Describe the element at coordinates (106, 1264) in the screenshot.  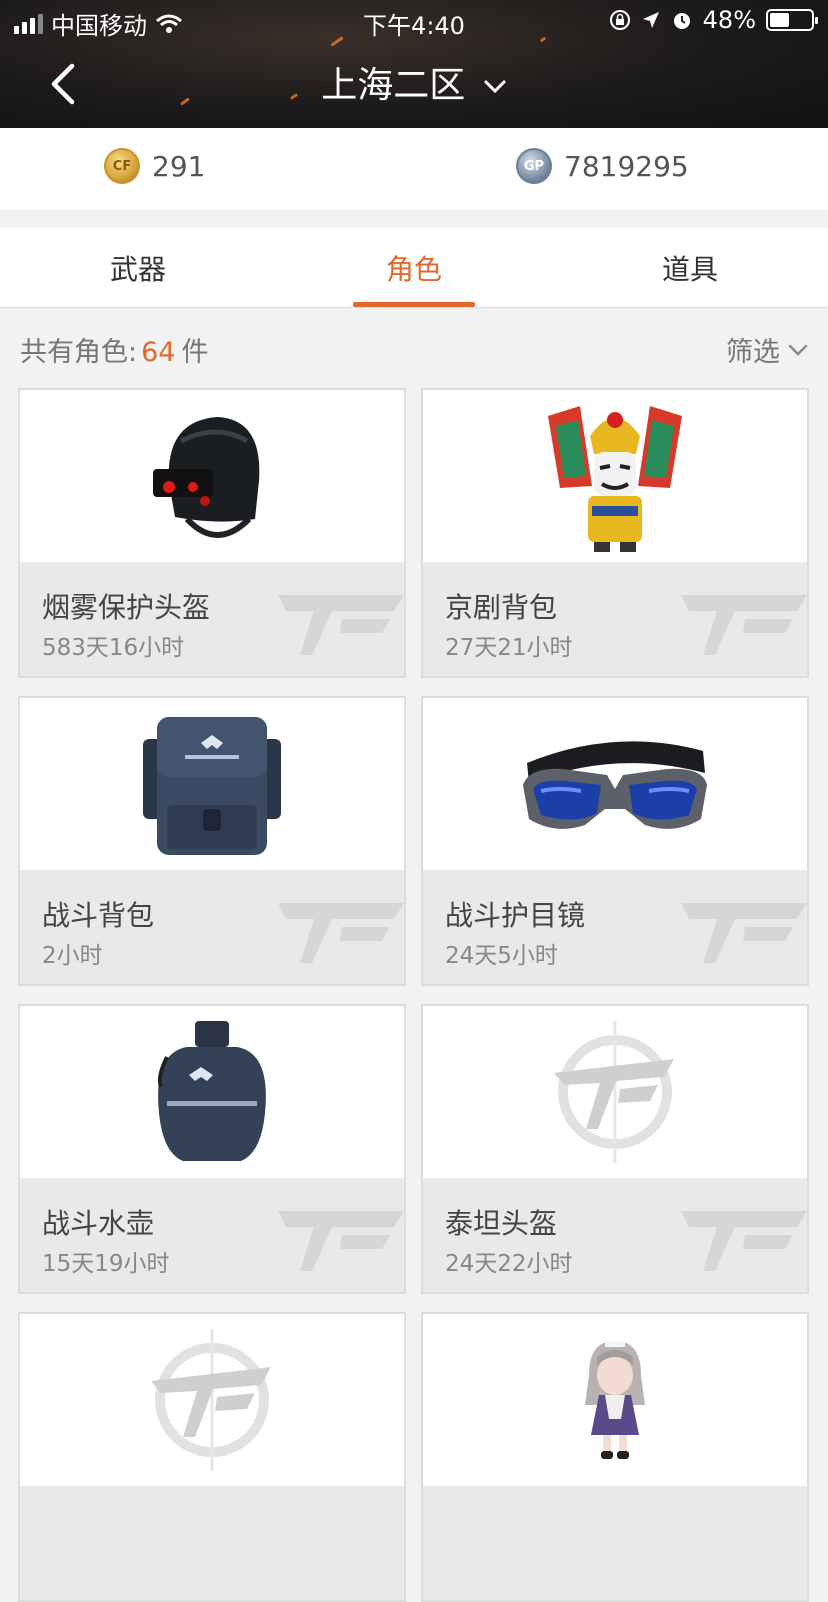
I see `item-duration: 15天19小时` at that location.